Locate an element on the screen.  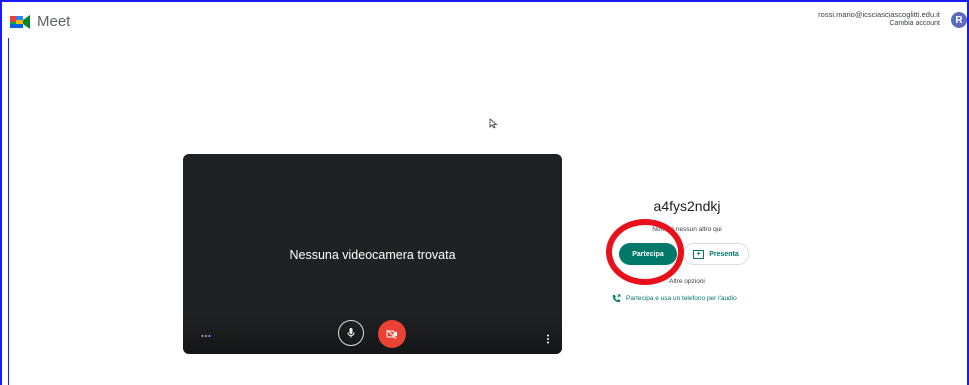
mouse-cursor-icon is located at coordinates (493, 123).